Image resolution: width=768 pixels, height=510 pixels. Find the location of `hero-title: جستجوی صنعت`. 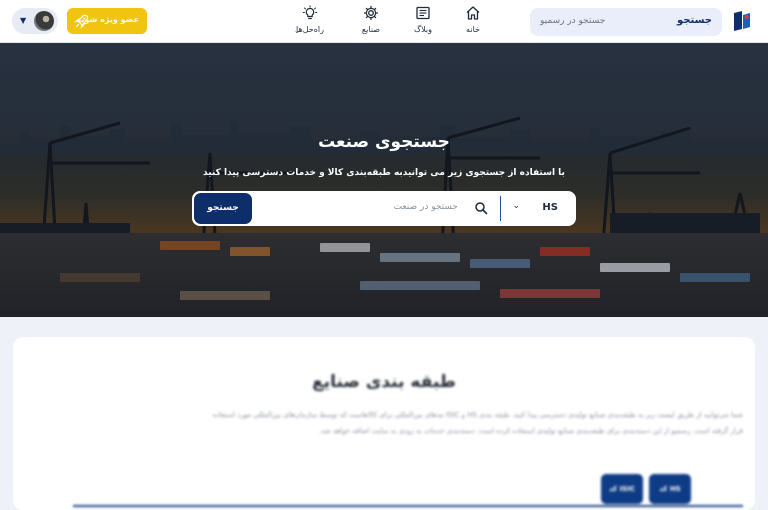

hero-title: جستجوی صنعت is located at coordinates (384, 142).